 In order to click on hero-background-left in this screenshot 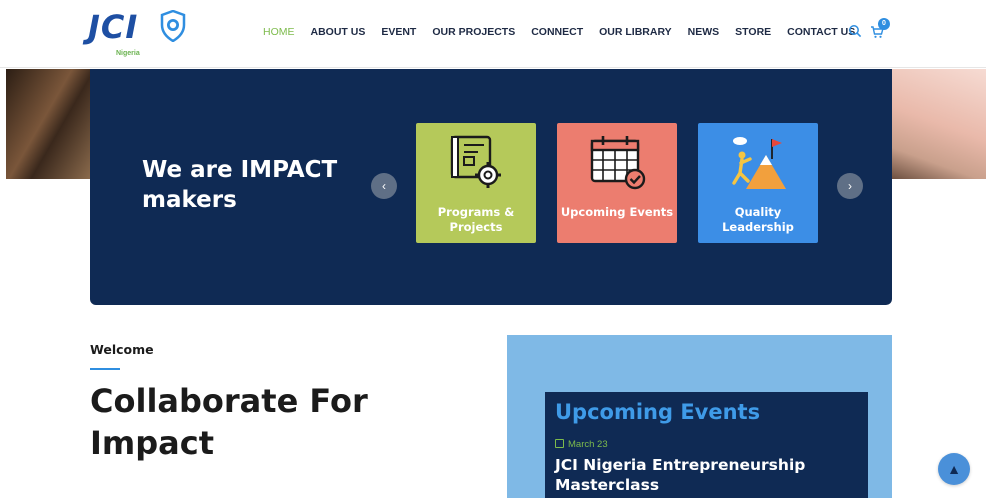, I will do `click(48, 124)`.